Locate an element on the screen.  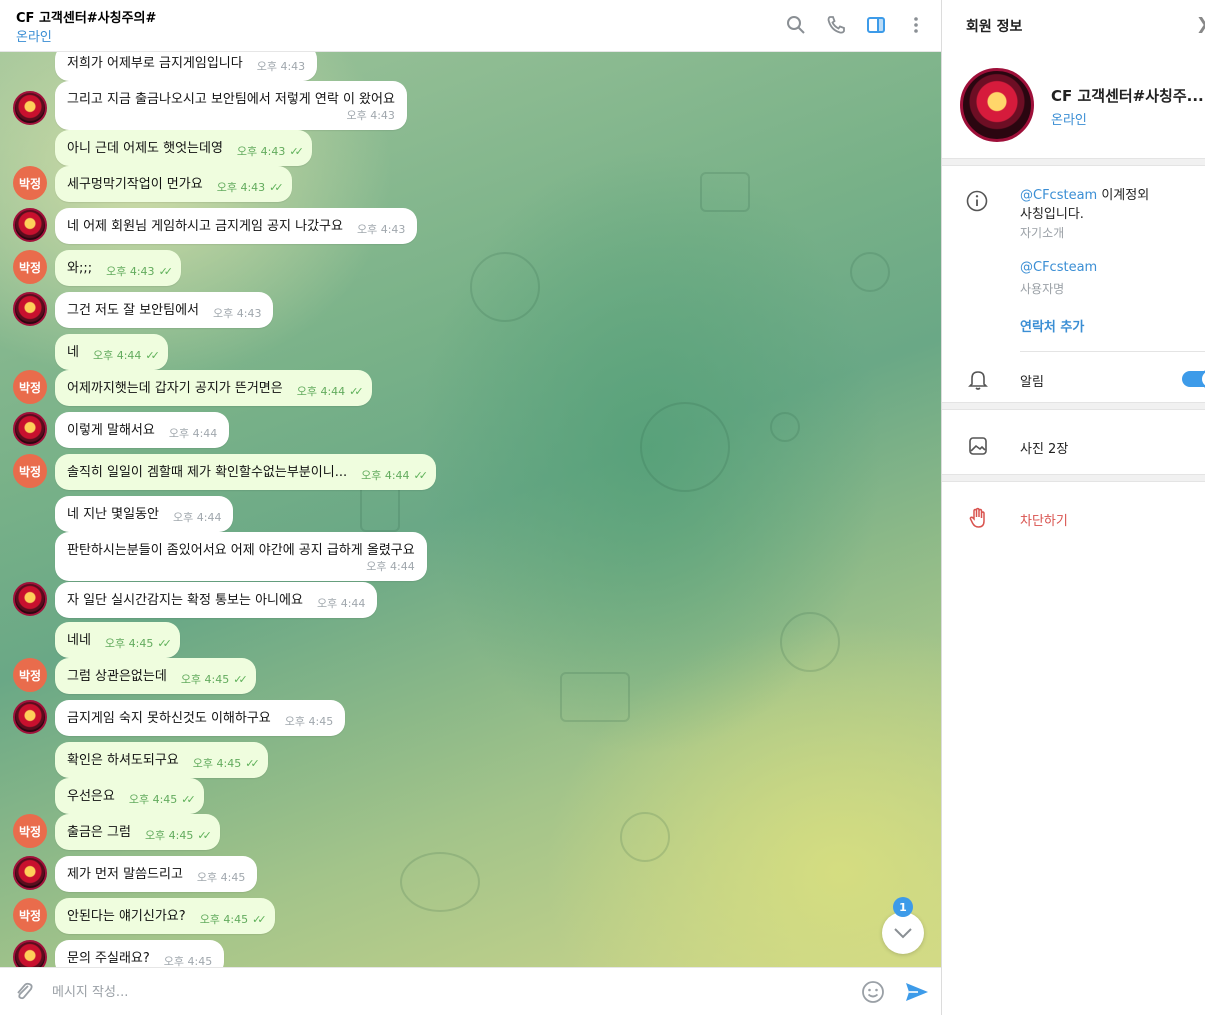
outgoing-message: 솔직히 일일이 겜할때 제가 확인할수없는부분이니... 오후 4:44 ✓✓ is located at coordinates (245, 472).